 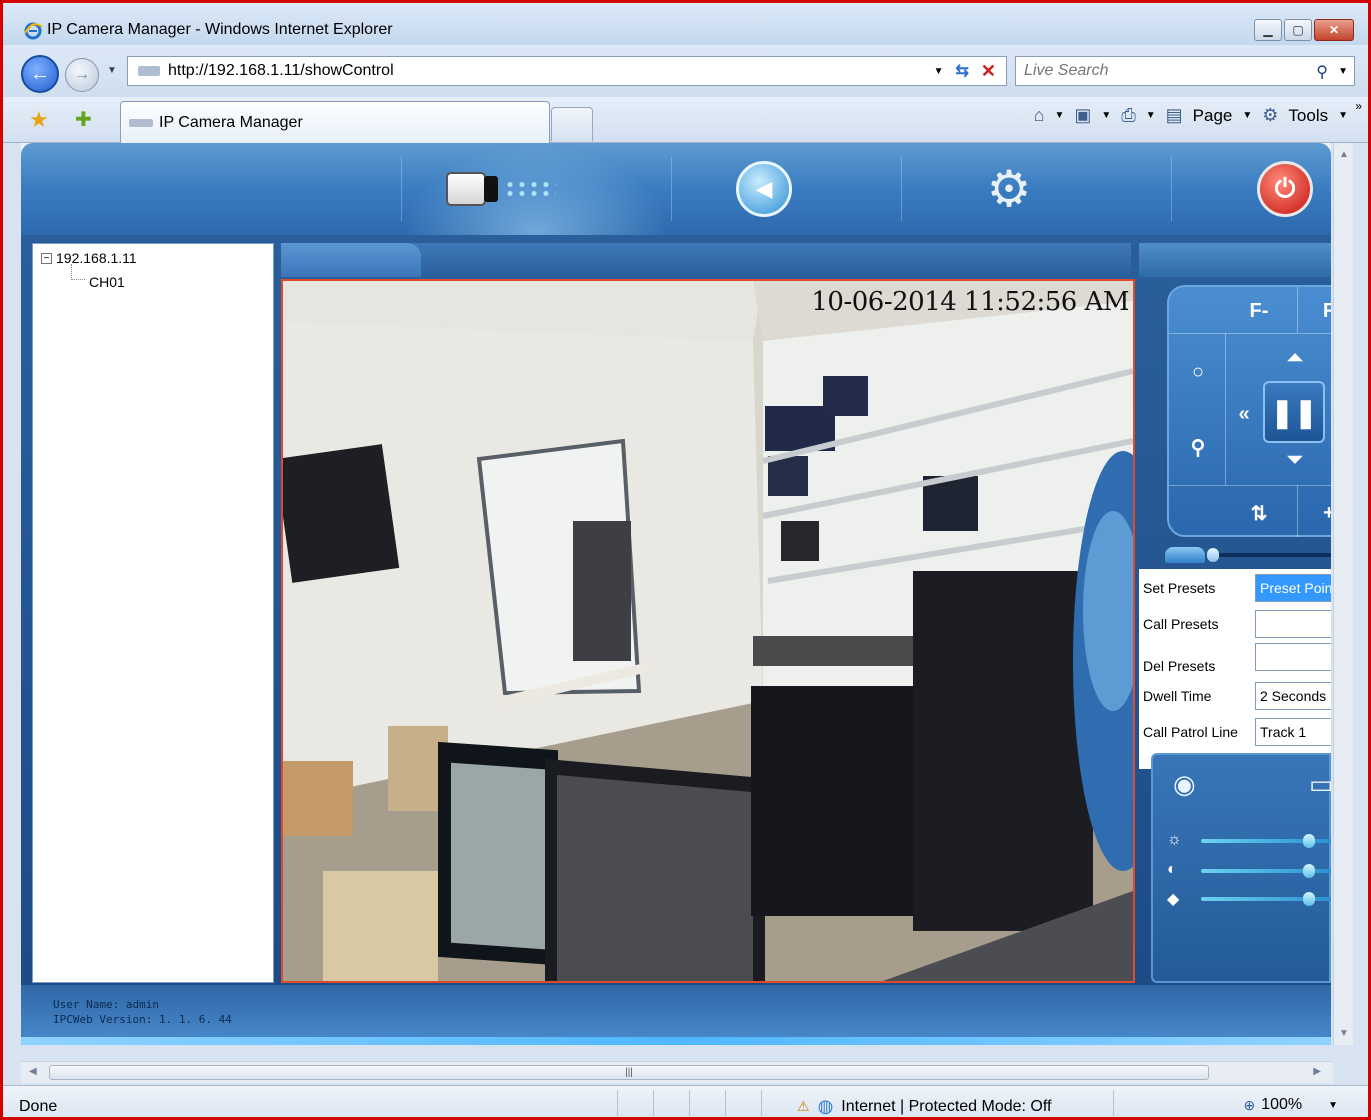 I want to click on pan-left-icon: «, so click(x=1244, y=414).